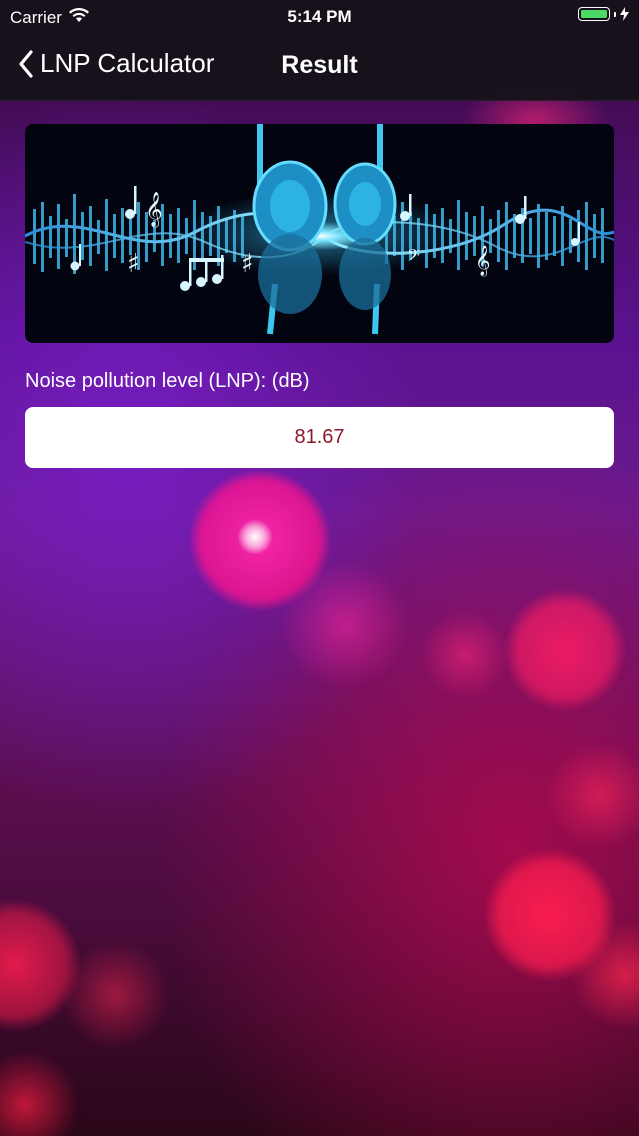 The width and height of the screenshot is (639, 1136). I want to click on navigation-bar: LNP Calculator Result, so click(319, 67).